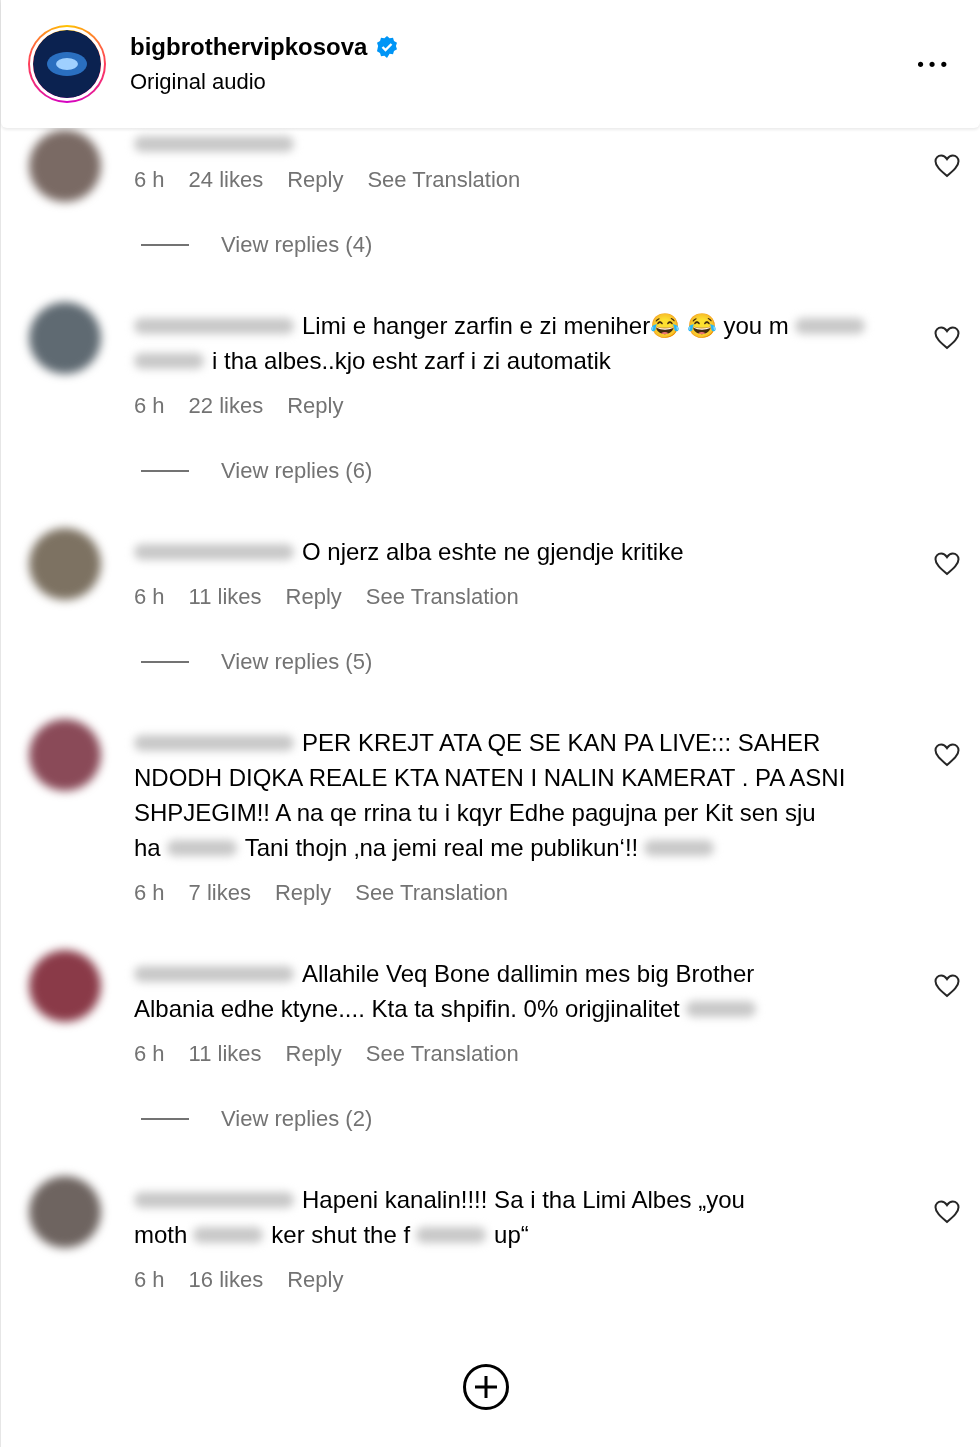  Describe the element at coordinates (511, 1235) in the screenshot. I see `comment-text: up“` at that location.